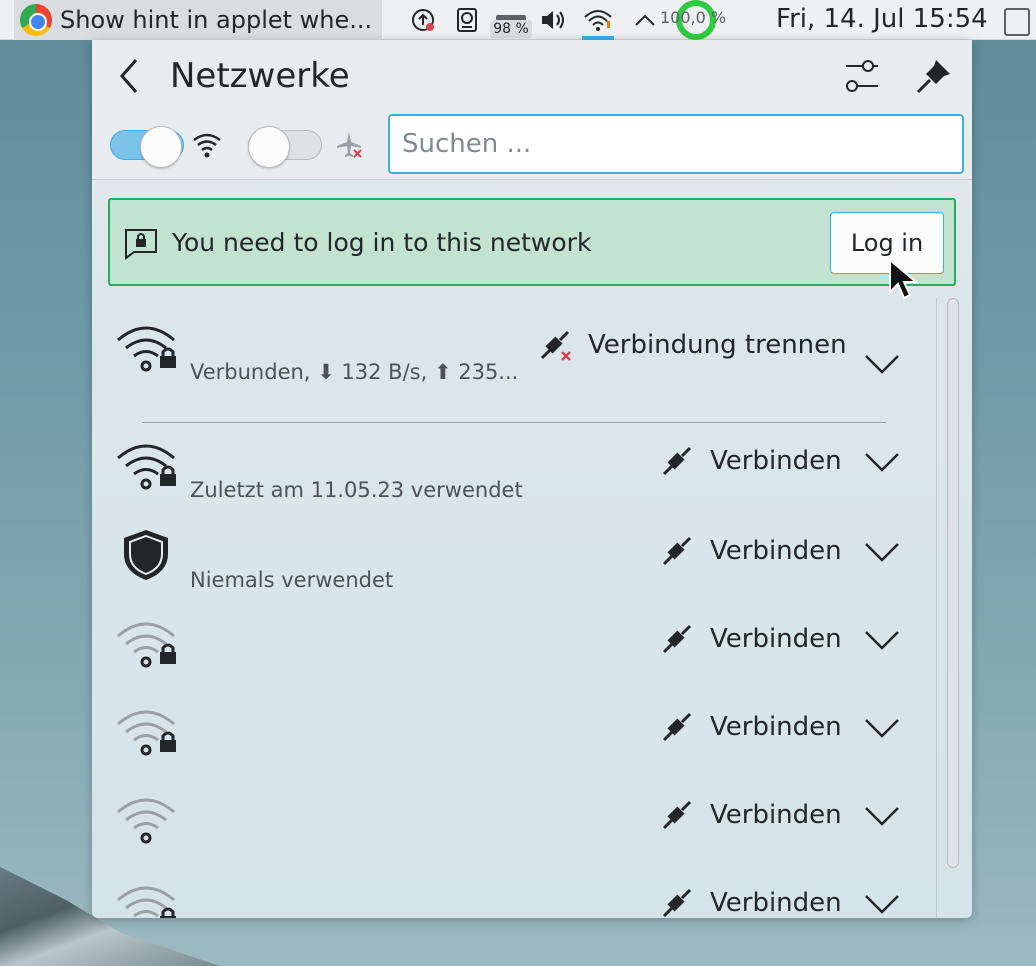 This screenshot has height=966, width=1036. What do you see at coordinates (146, 821) in the screenshot?
I see `wifi-open-weak-icon` at bounding box center [146, 821].